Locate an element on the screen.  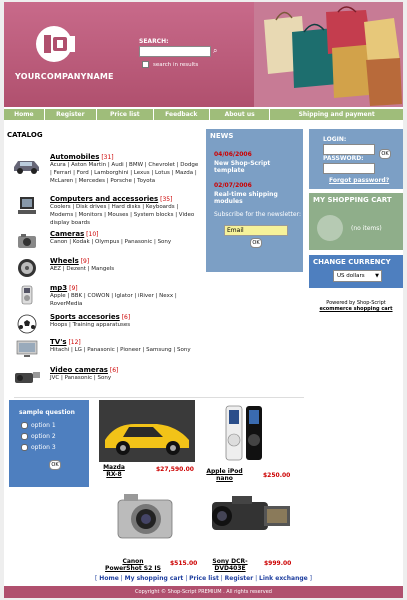
footer-link-cart: My shopping cart is located at coordinates (154, 578).